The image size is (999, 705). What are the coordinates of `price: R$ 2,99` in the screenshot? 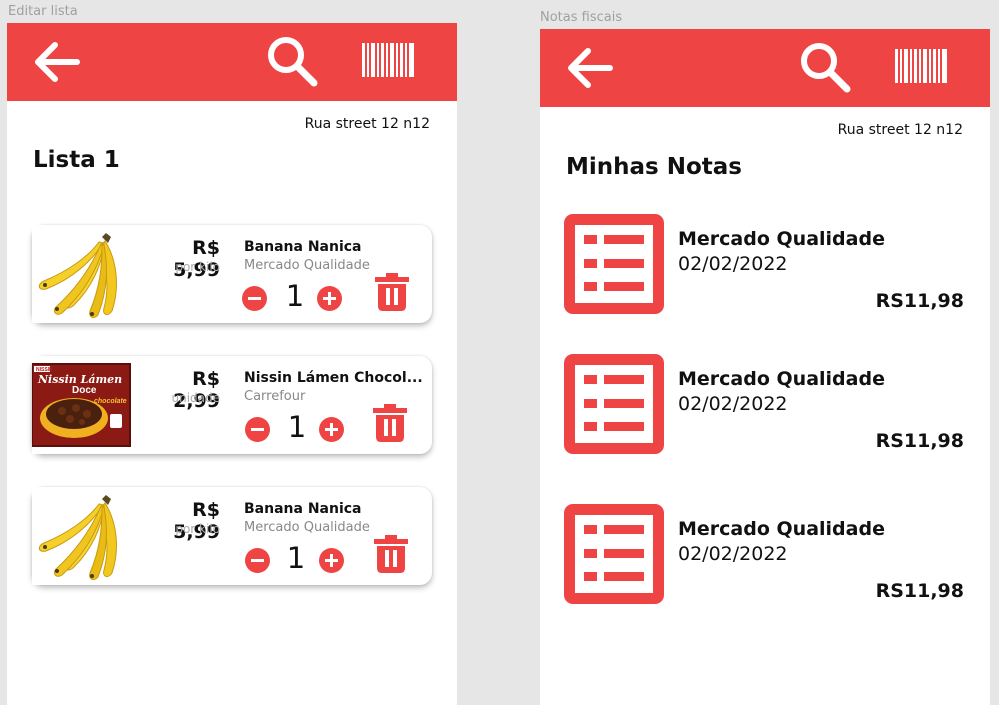 It's located at (196, 390).